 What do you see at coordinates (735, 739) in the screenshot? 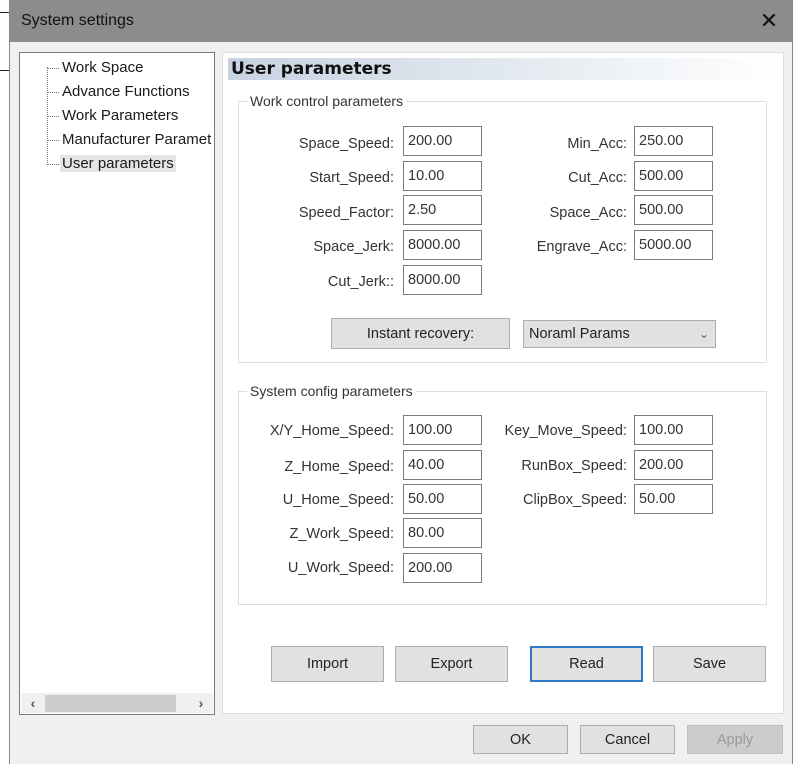
I see `apply-button: Apply` at bounding box center [735, 739].